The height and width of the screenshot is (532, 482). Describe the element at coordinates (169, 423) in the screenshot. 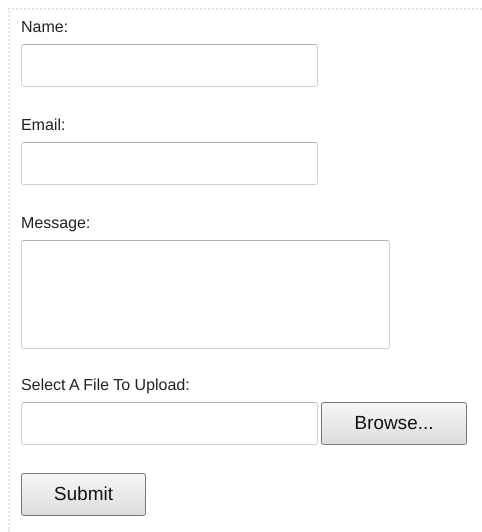

I see `file-path-field` at that location.